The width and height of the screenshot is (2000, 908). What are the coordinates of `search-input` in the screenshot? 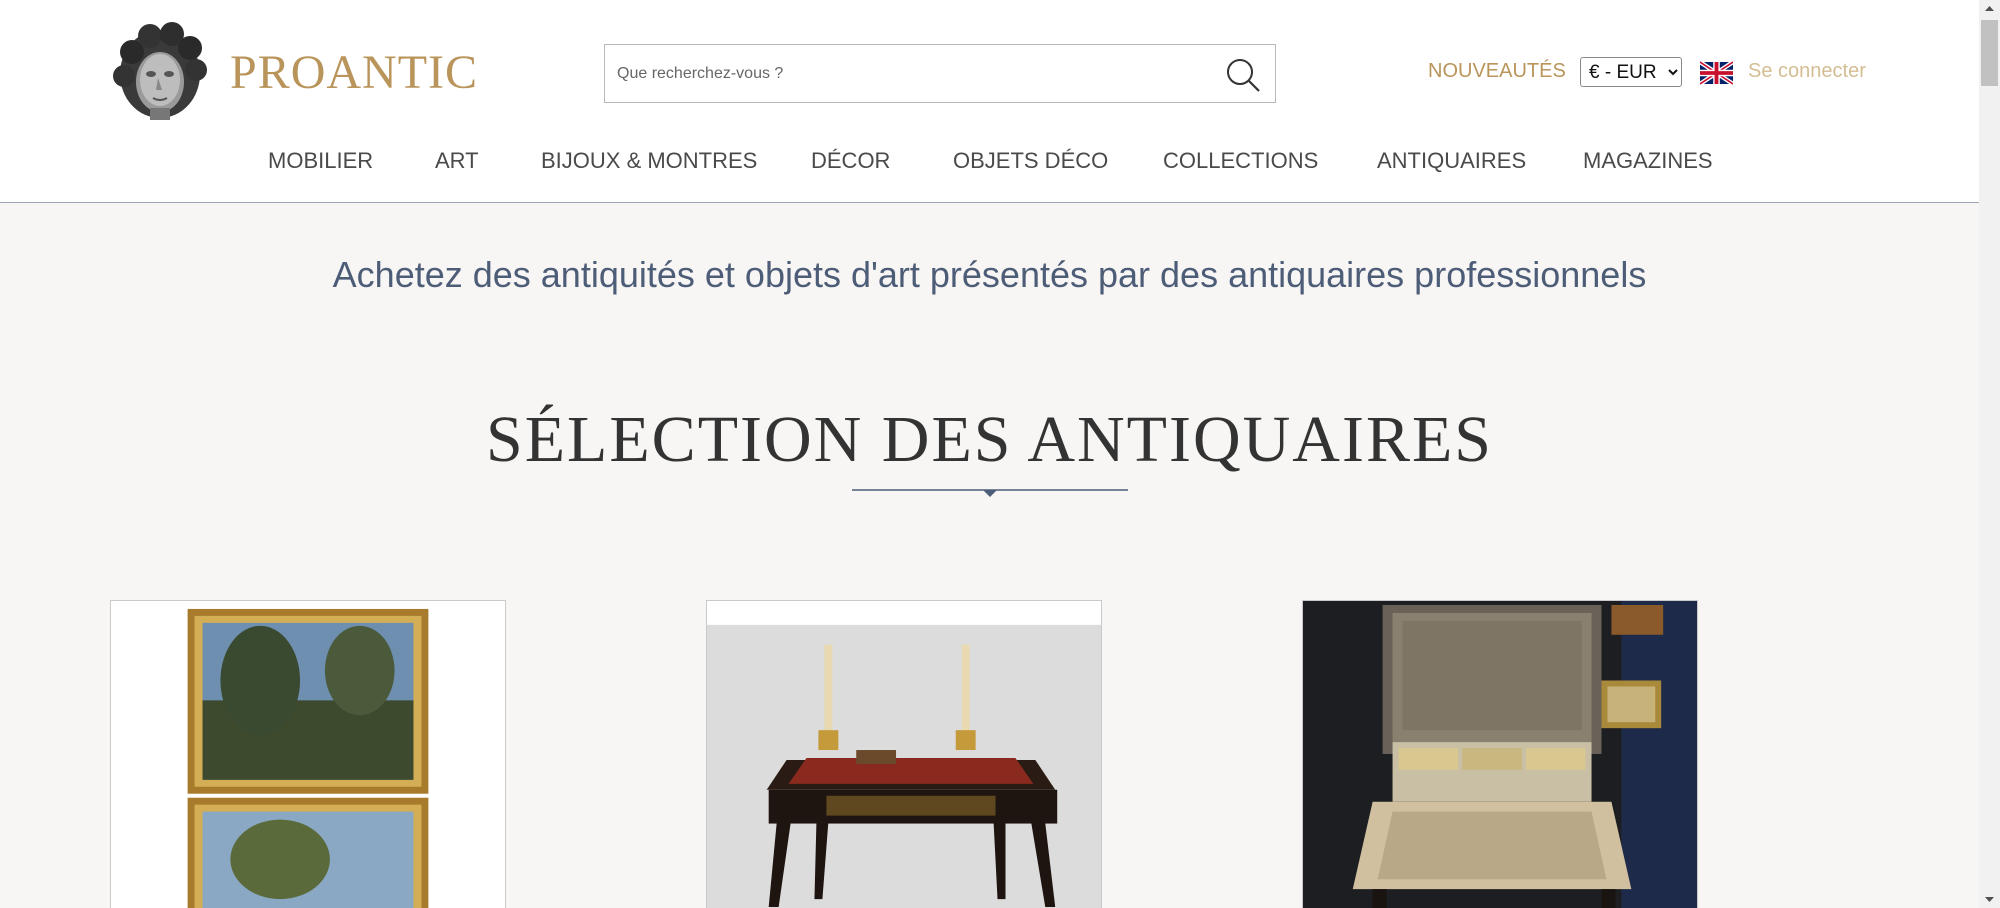 It's located at (905, 73).